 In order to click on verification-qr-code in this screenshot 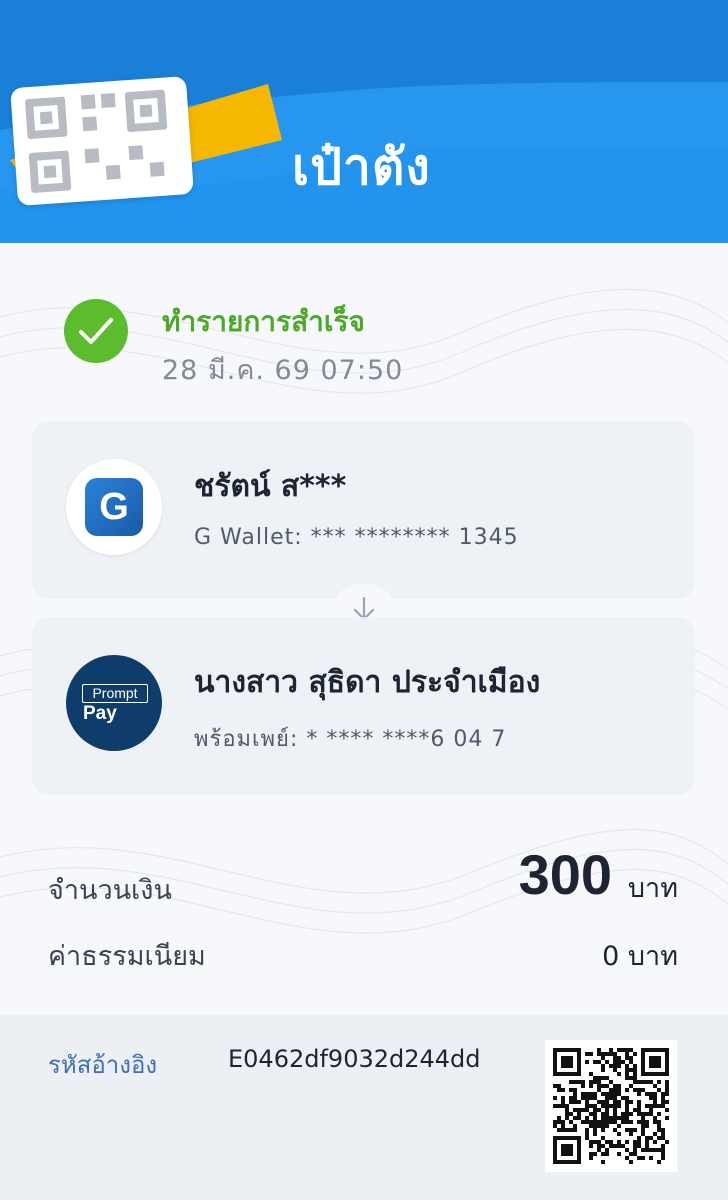, I will do `click(611, 1106)`.